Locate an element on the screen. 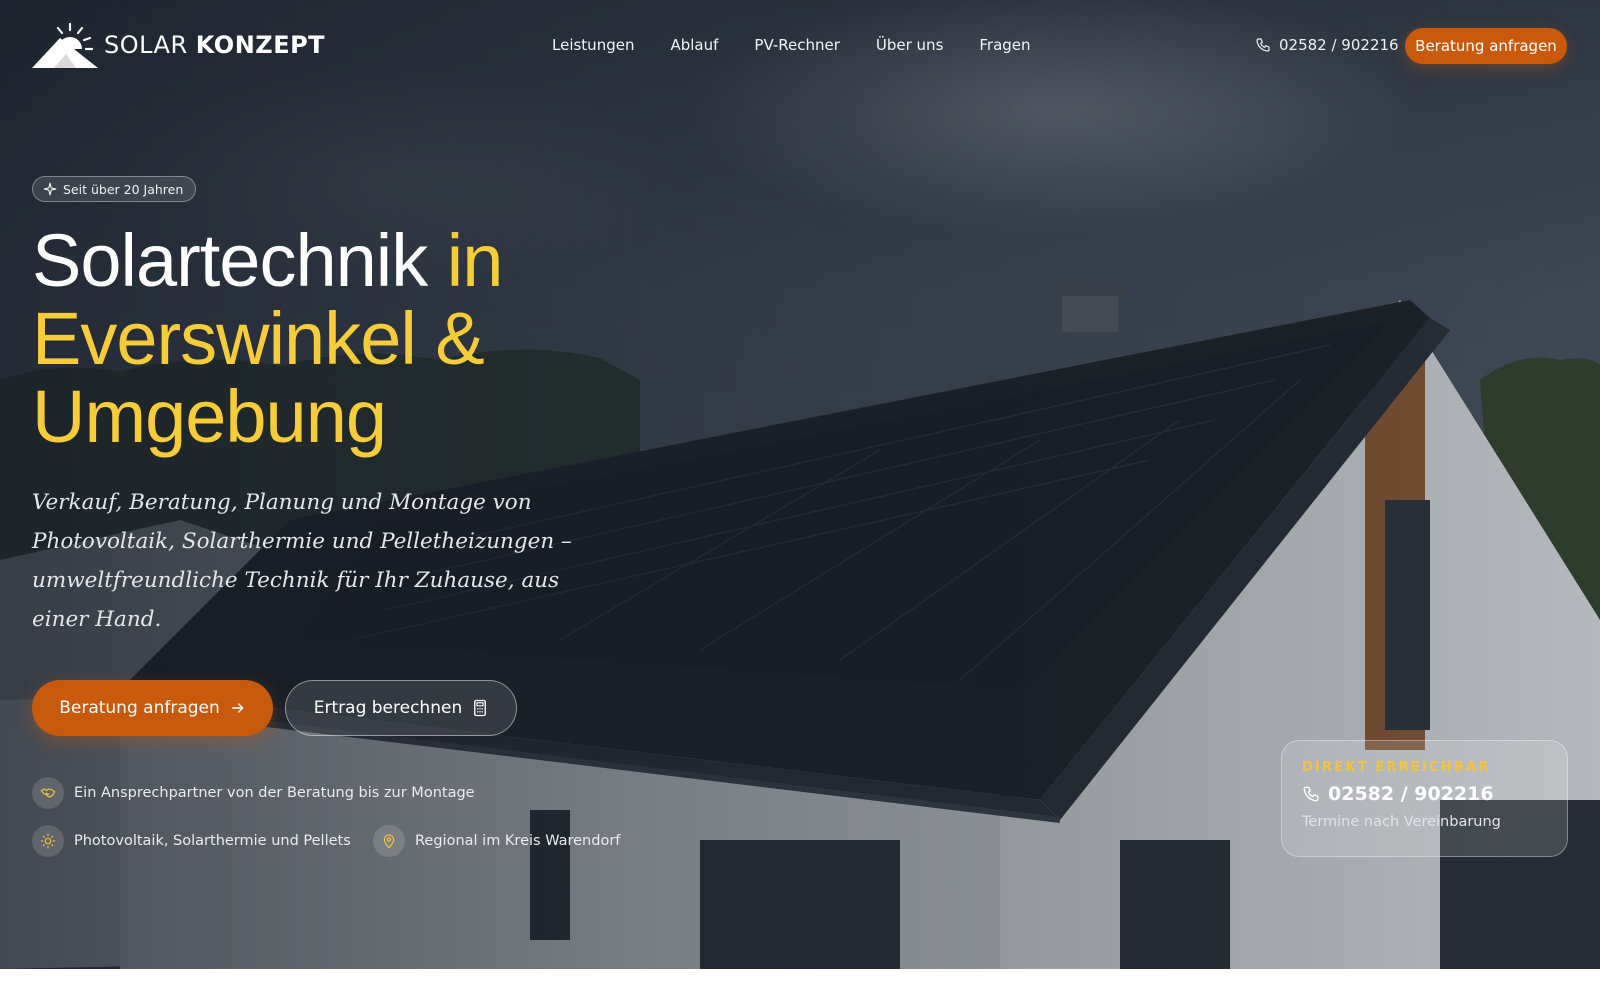  brand-name-light: SOLAR is located at coordinates (146, 45).